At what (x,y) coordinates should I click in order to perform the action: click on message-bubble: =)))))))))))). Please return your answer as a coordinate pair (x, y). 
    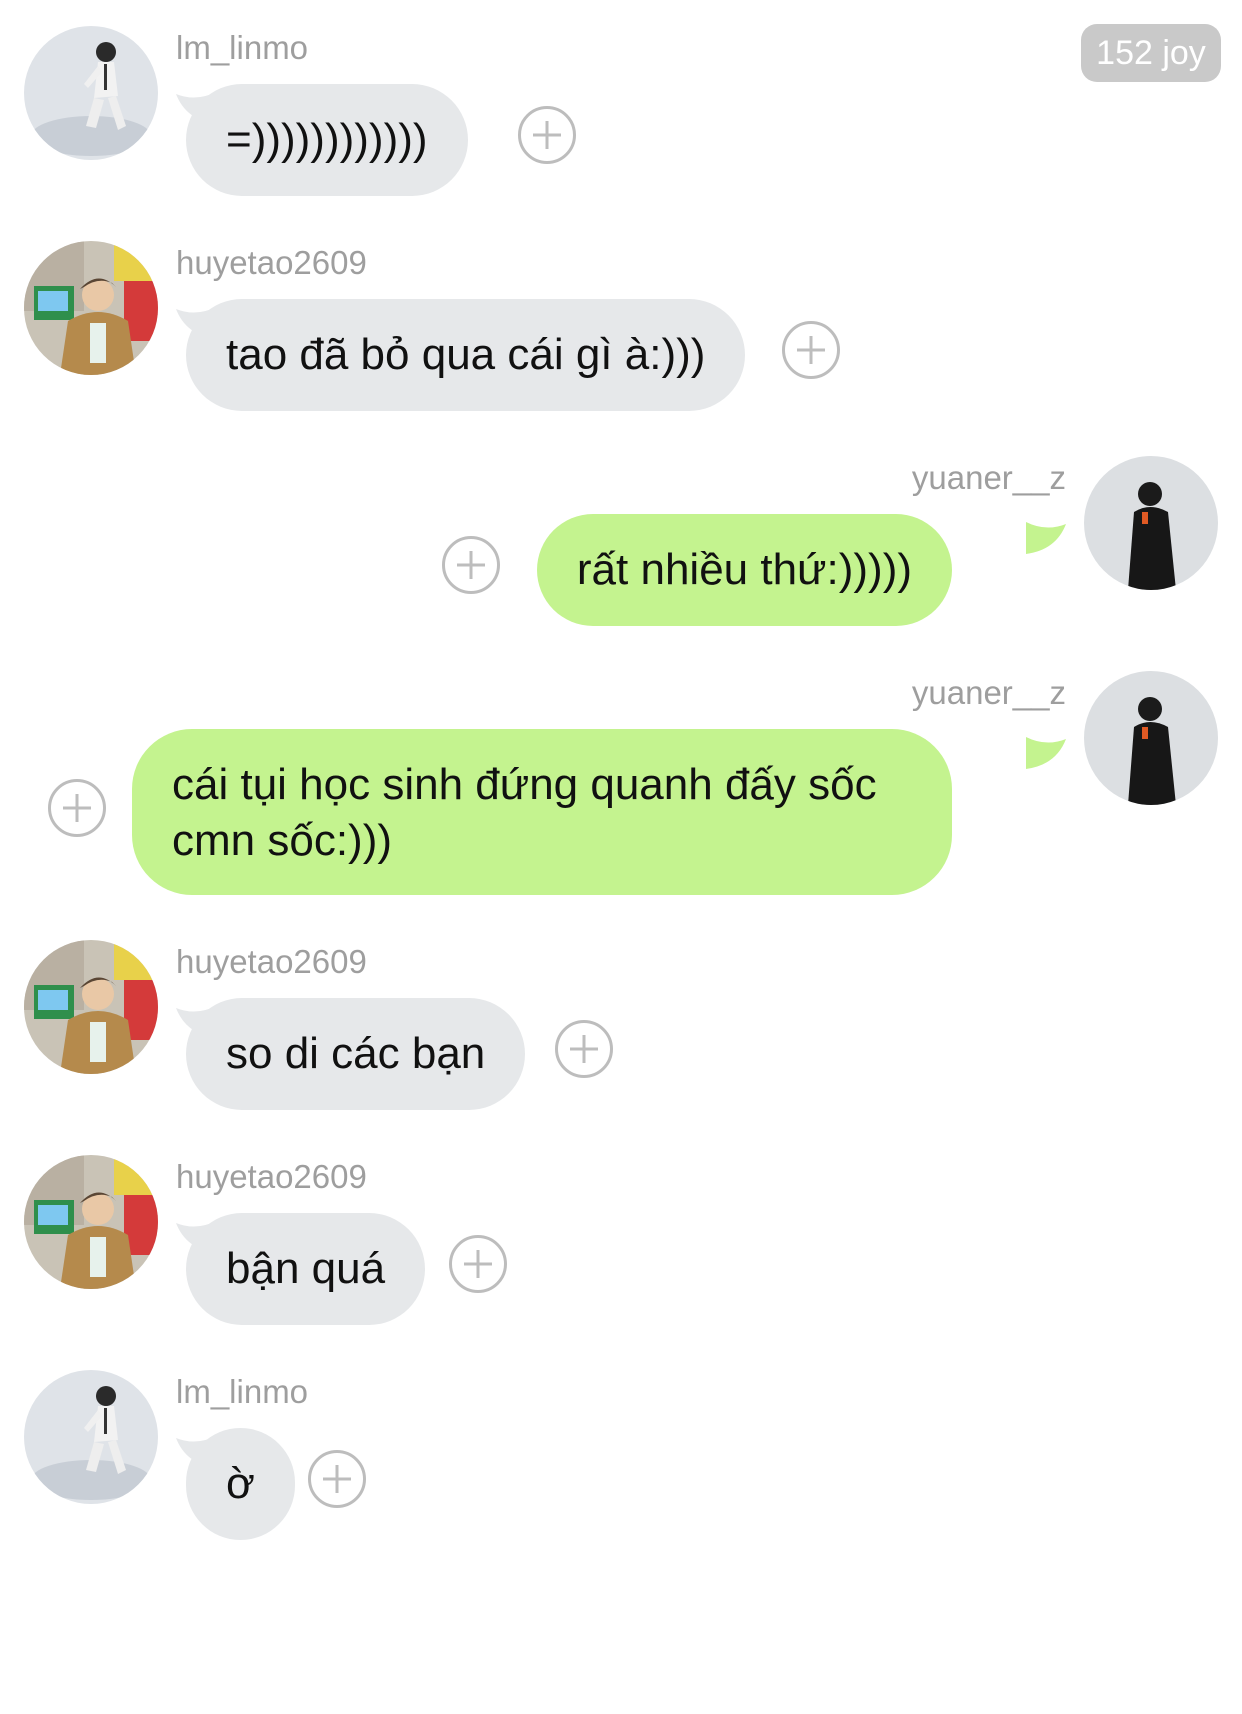
    Looking at the image, I should click on (327, 140).